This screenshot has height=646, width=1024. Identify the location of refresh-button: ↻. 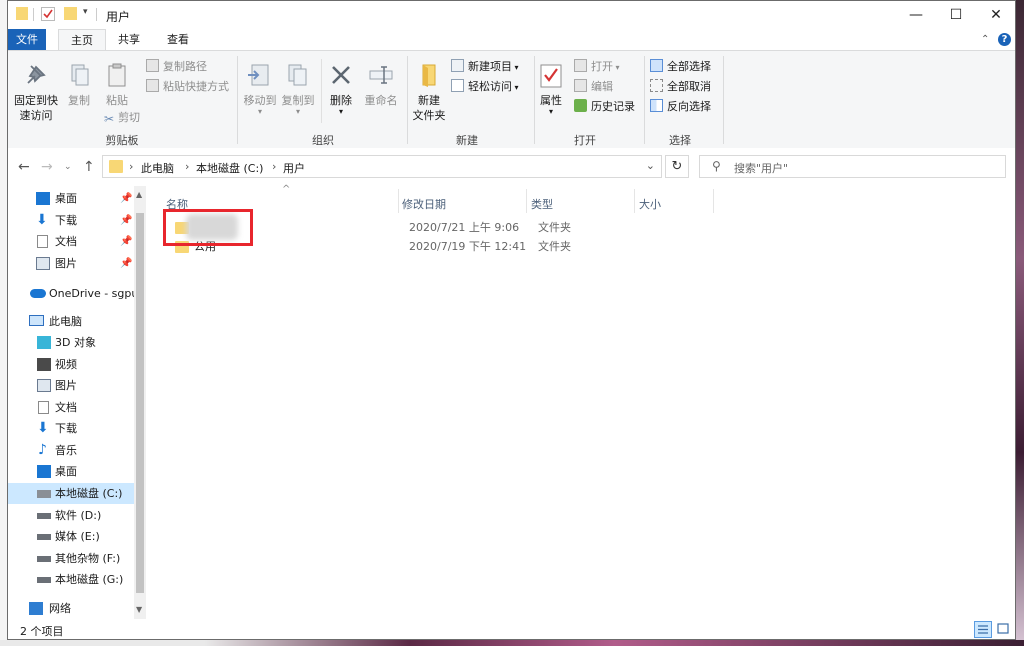
(677, 166).